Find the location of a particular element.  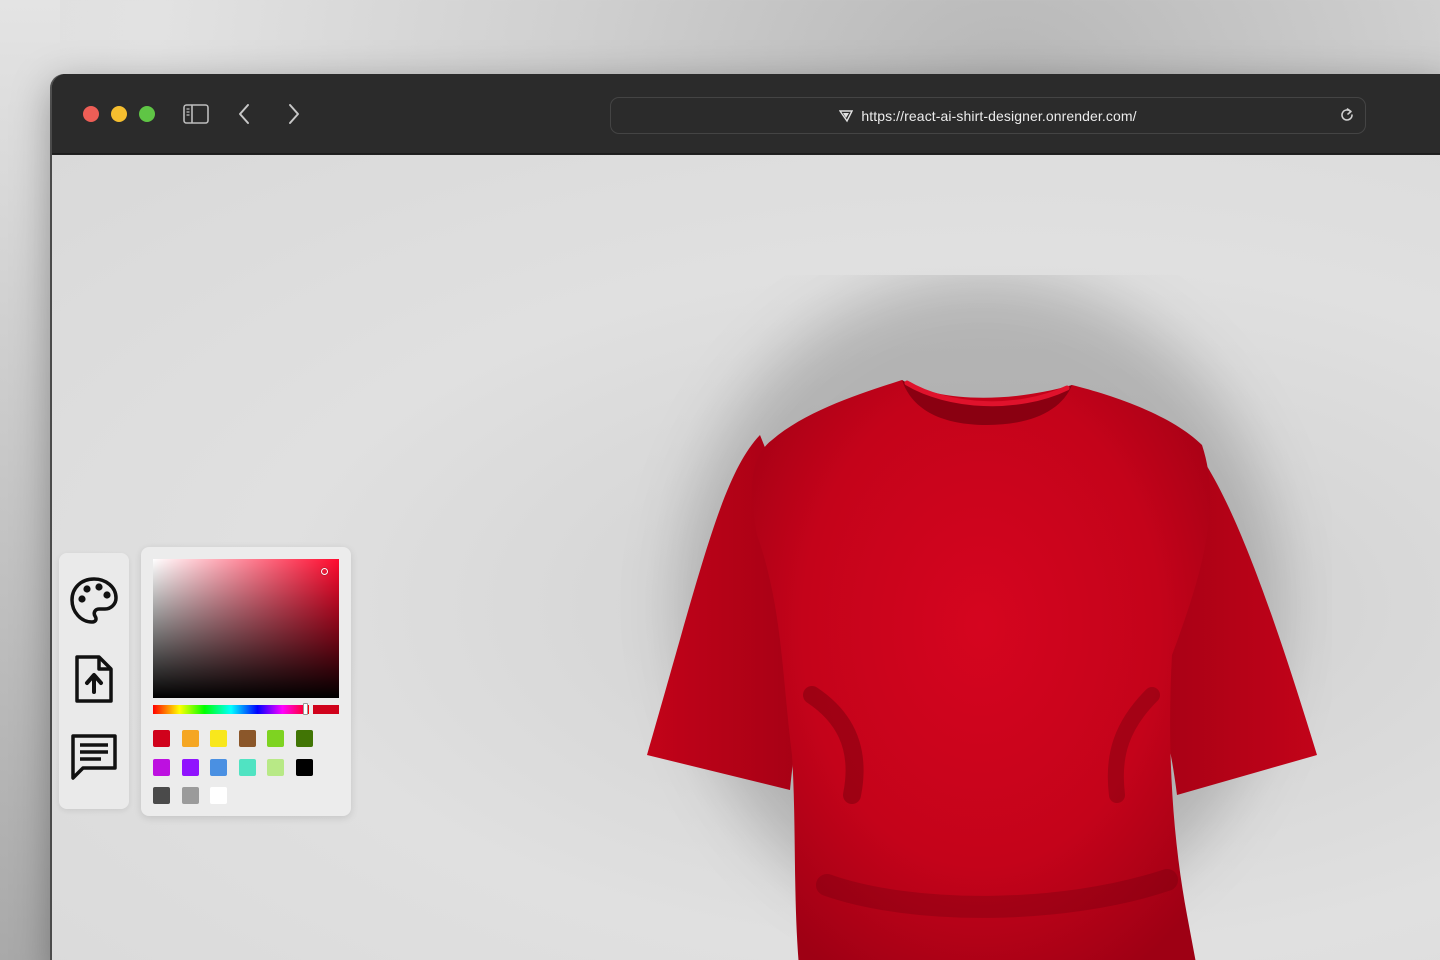

palette-icon is located at coordinates (94, 600).